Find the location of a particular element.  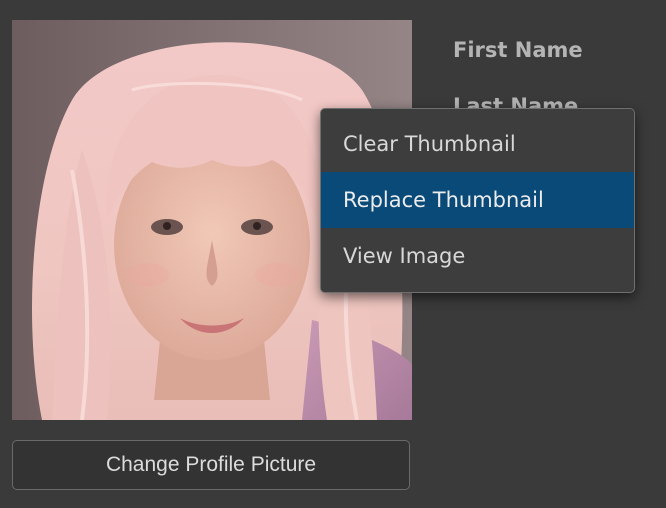

first-name-label: First Name is located at coordinates (518, 50).